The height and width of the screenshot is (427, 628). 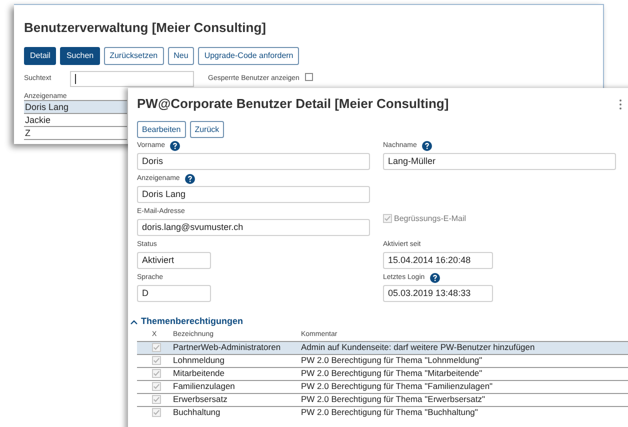 I want to click on toolbar-button: Bearbeiten, so click(x=161, y=129).